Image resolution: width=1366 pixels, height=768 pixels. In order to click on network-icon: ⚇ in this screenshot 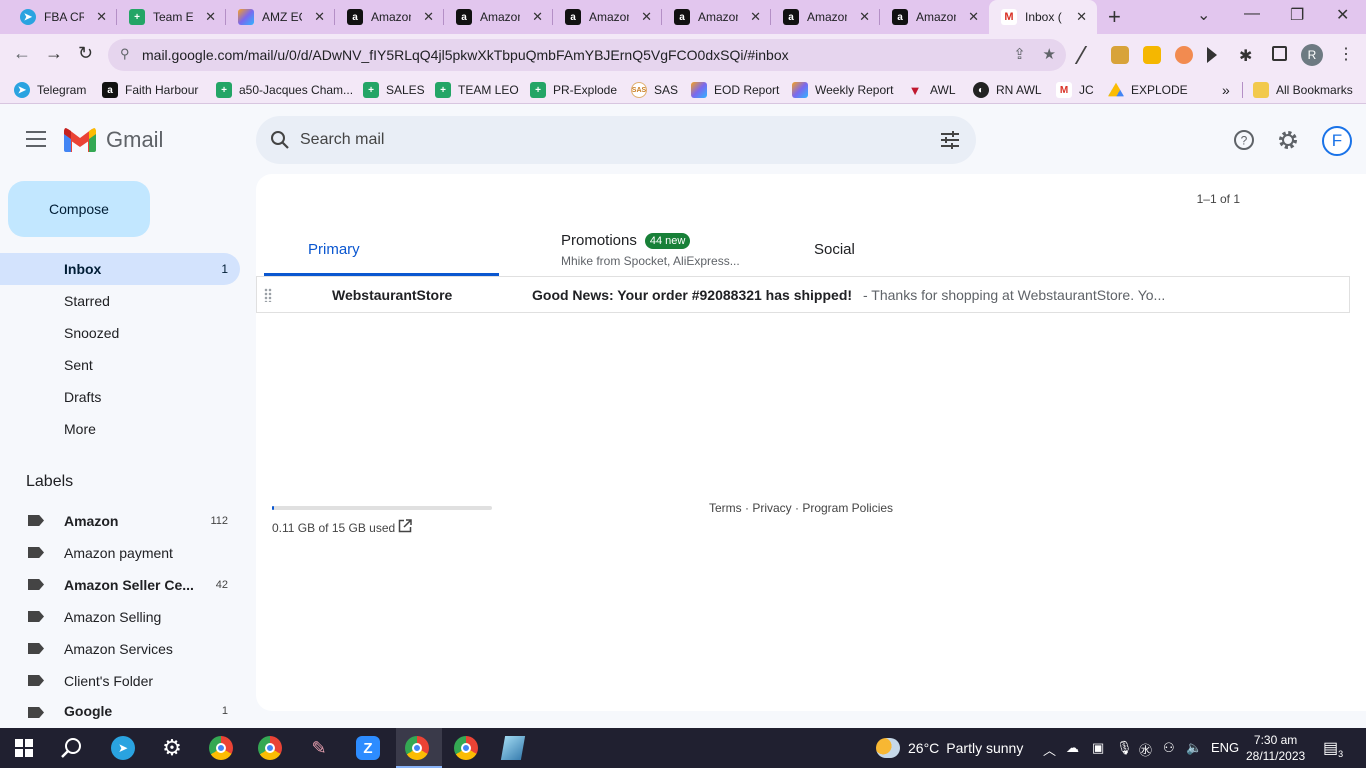, I will do `click(1169, 748)`.